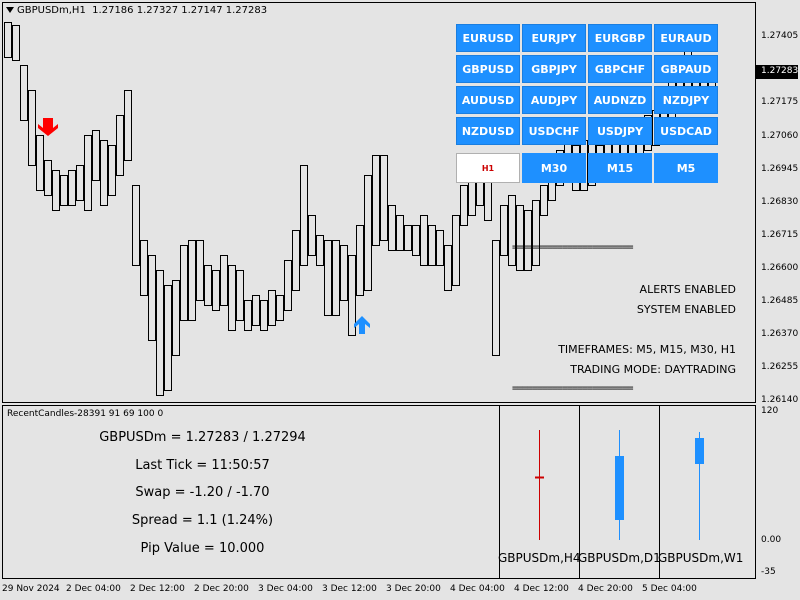  I want to click on price-axis-label: 1.26370, so click(780, 334).